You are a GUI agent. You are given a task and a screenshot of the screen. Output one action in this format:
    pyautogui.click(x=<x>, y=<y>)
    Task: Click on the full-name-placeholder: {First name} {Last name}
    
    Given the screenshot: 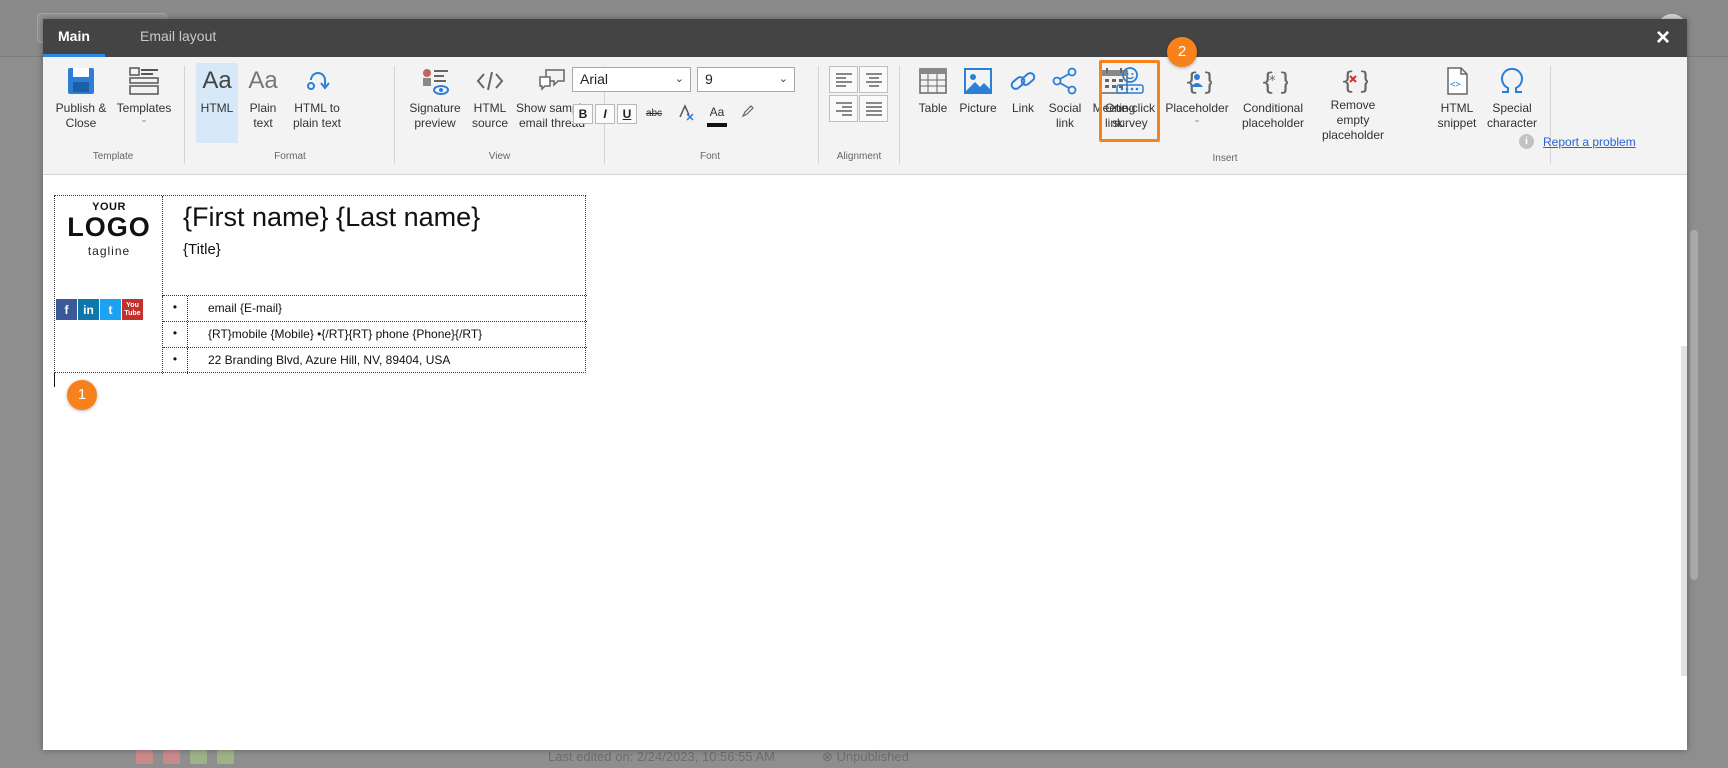 What is the action you would take?
    pyautogui.click(x=332, y=217)
    